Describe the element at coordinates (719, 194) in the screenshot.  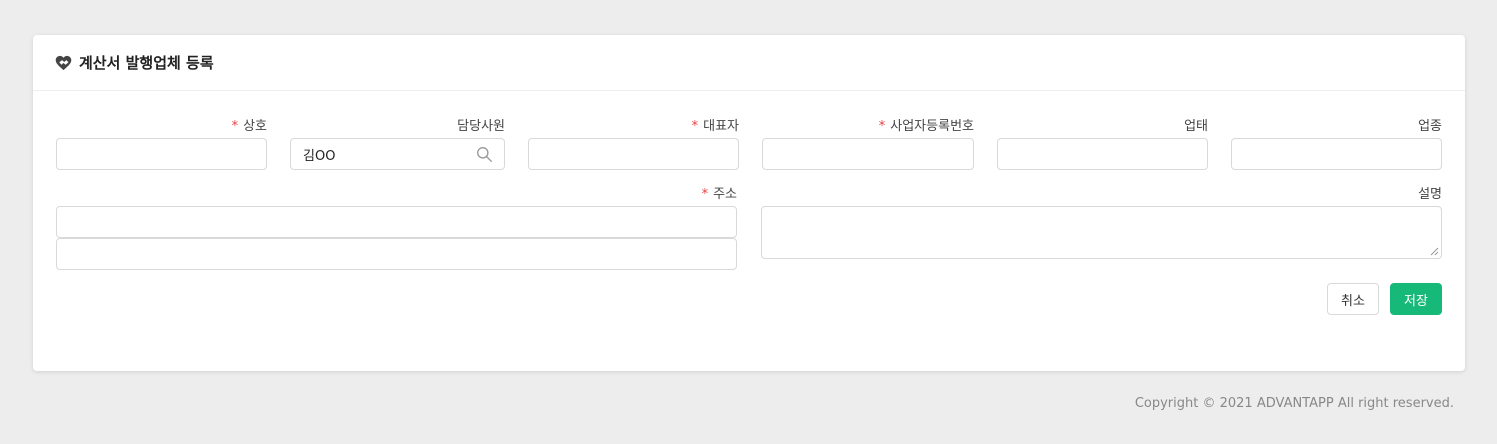
I see `address-label: * 주소` at that location.